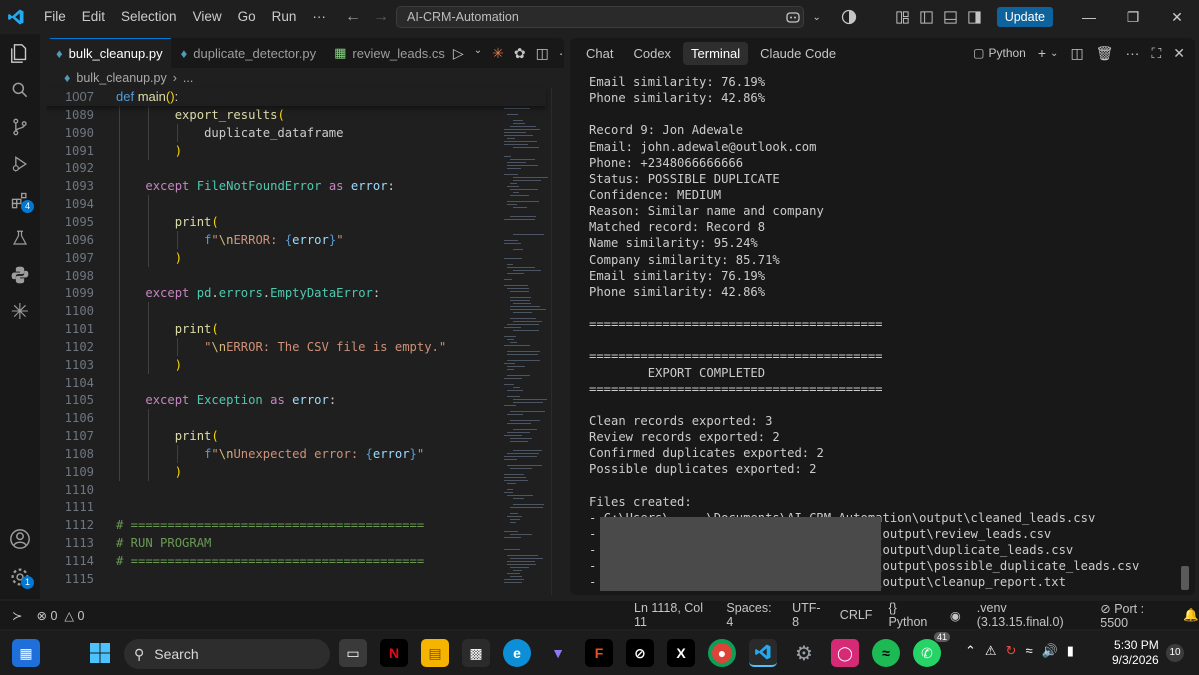  Describe the element at coordinates (886, 653) in the screenshot. I see `spotify-icon: ≈` at that location.